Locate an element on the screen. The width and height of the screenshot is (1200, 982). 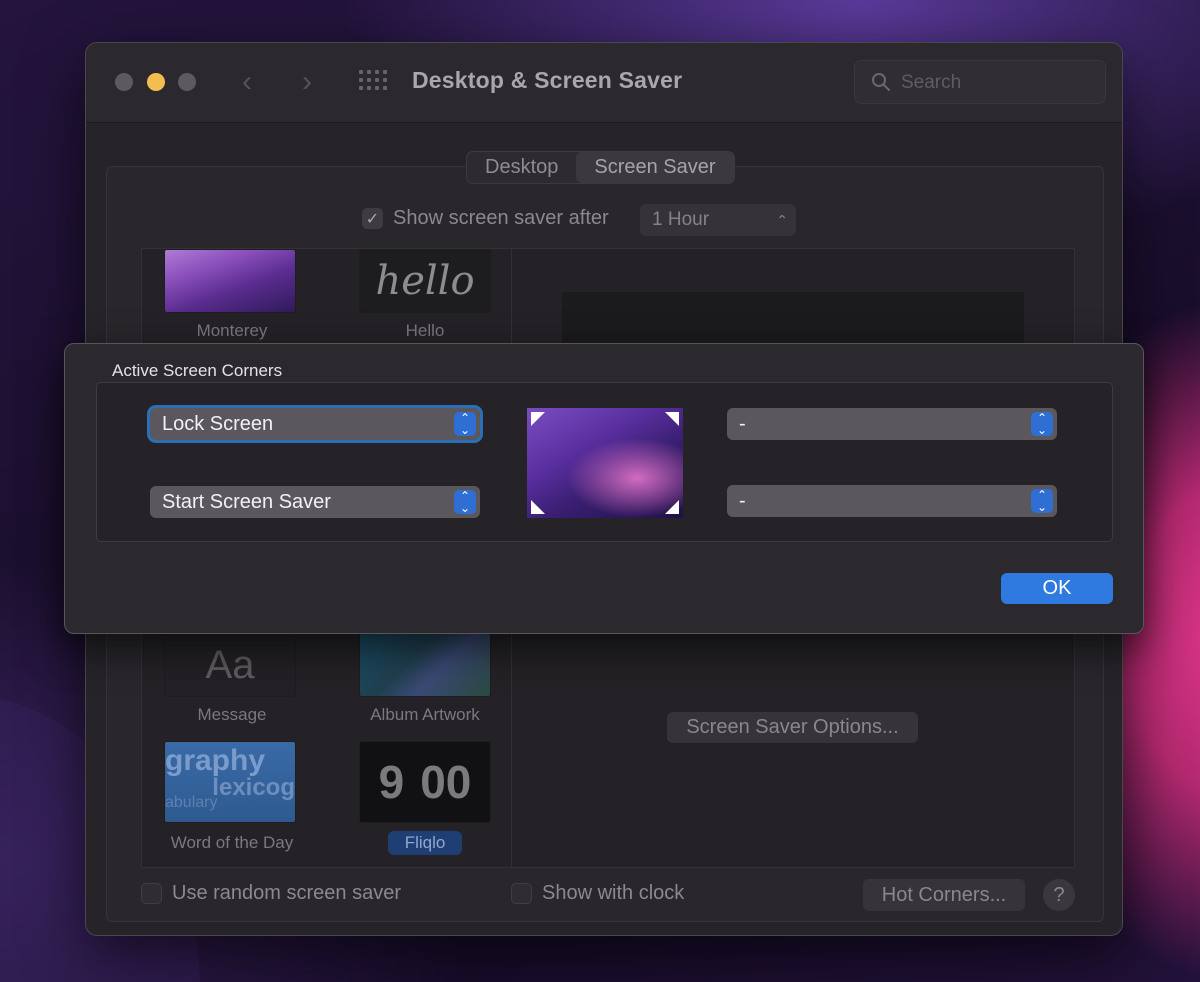
bottom-right-corner-value: - is located at coordinates (742, 501).